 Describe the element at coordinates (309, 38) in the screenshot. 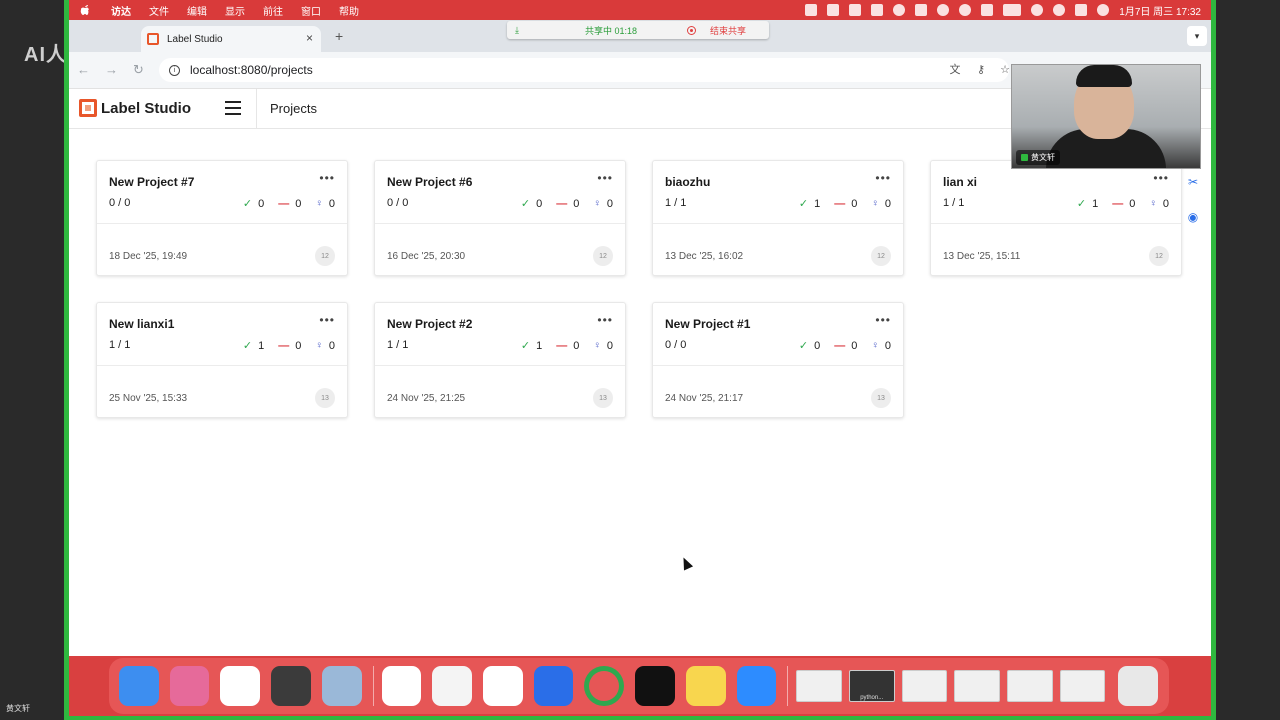

I see `tab-close-icon: ×` at that location.